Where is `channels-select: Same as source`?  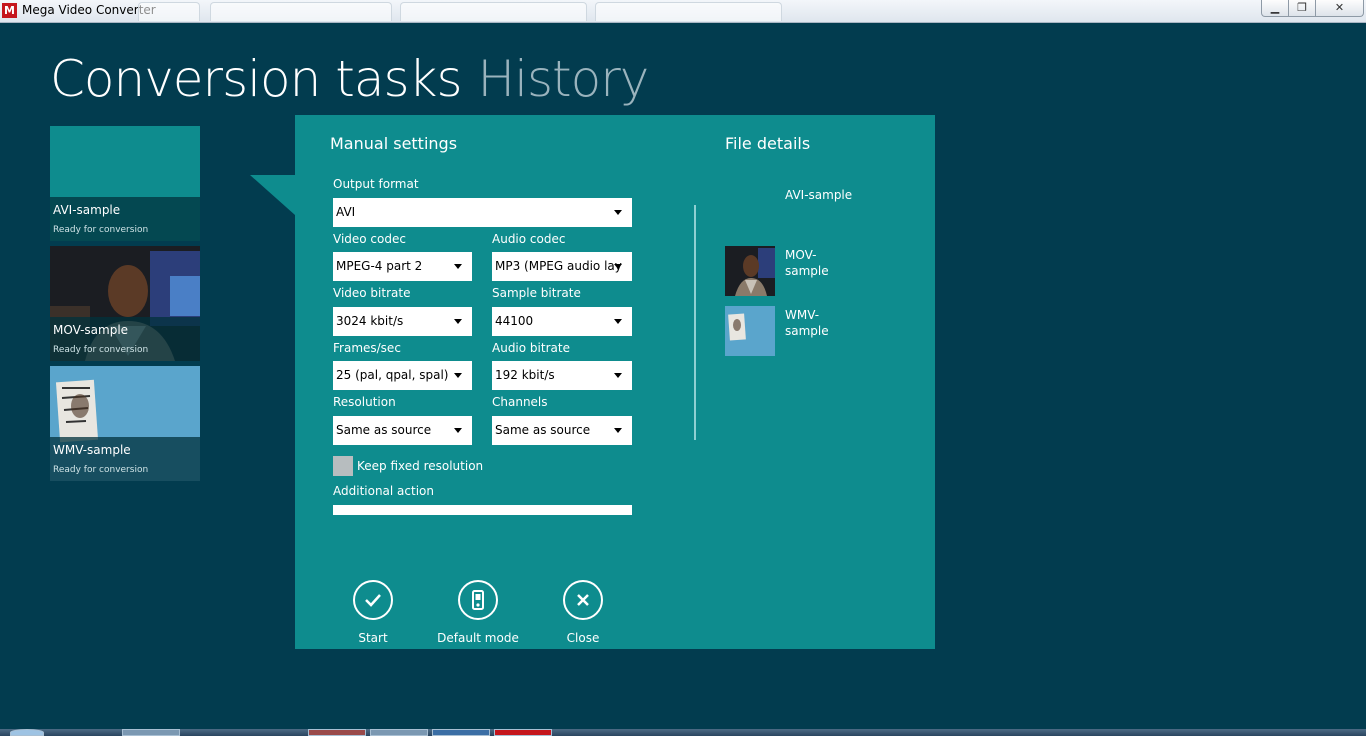 channels-select: Same as source is located at coordinates (562, 430).